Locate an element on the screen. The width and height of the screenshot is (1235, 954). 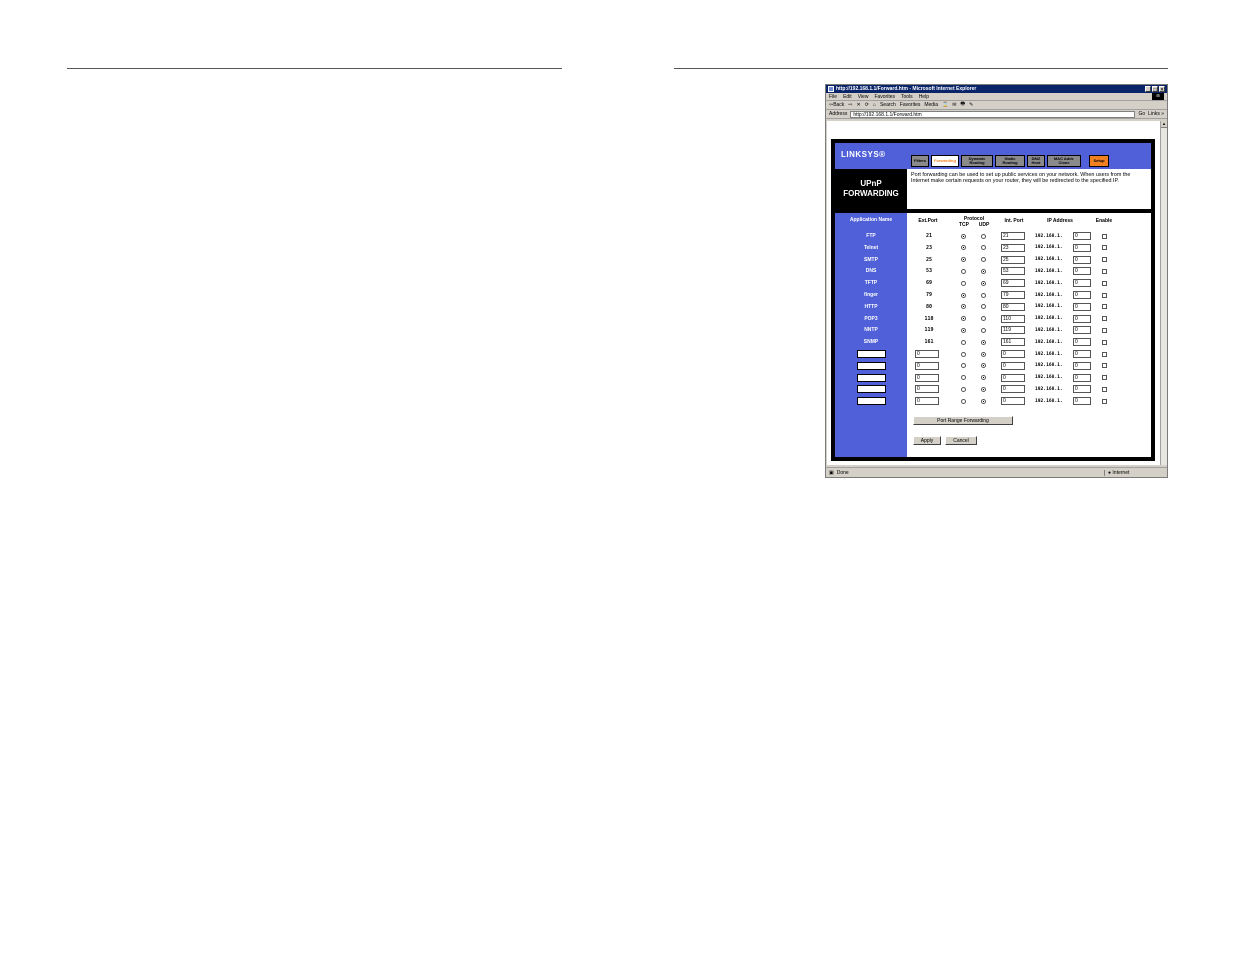
menu-file: File is located at coordinates (833, 97).